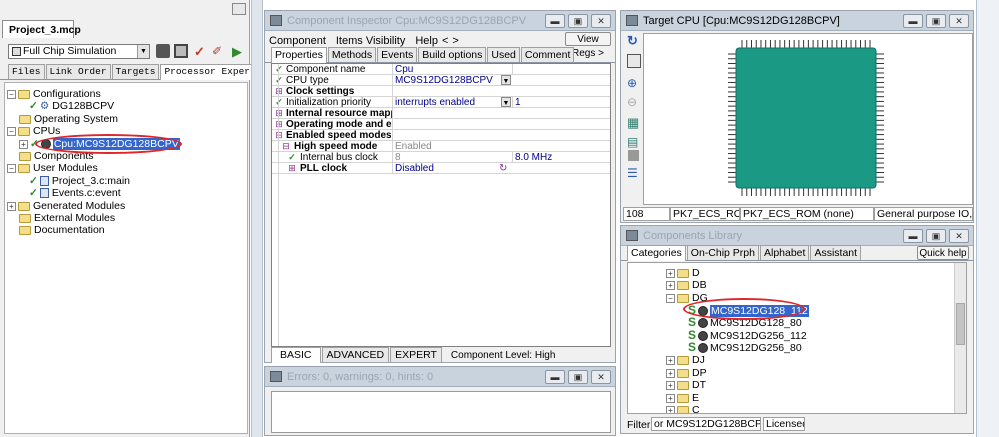  What do you see at coordinates (683, 408) in the screenshot?
I see `category-c: + C` at bounding box center [683, 408].